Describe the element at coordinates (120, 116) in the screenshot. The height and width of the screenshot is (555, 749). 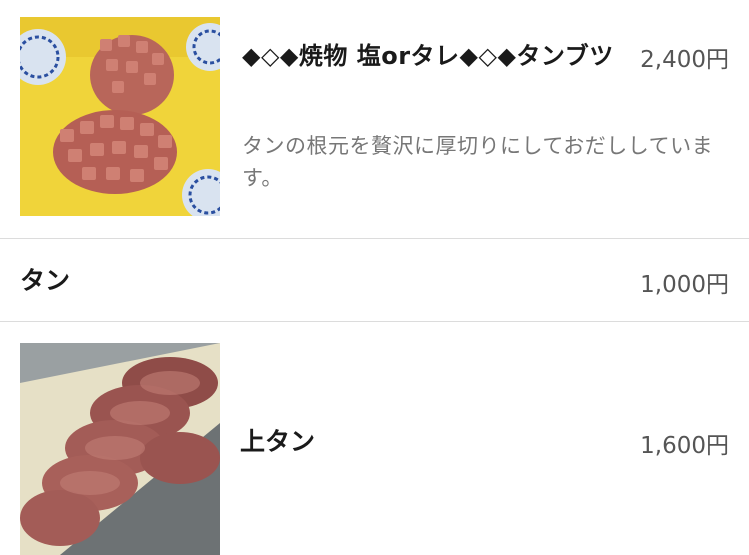
I see `tanbutsu-photo` at that location.